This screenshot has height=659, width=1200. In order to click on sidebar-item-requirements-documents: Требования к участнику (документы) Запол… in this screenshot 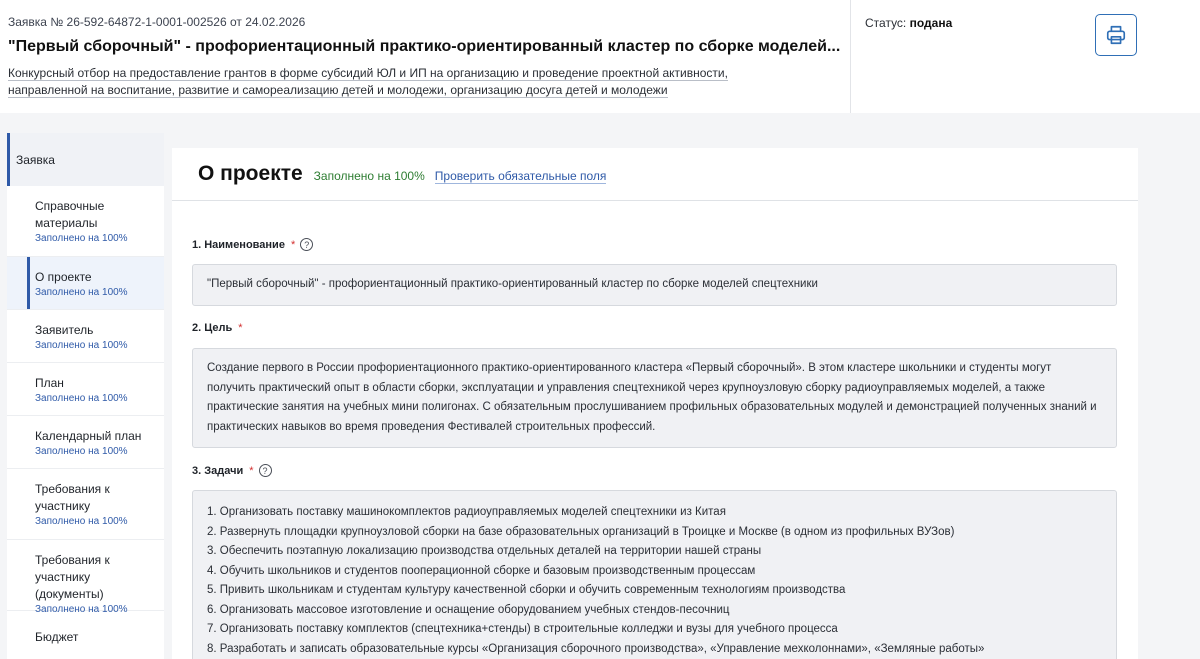, I will do `click(85, 577)`.